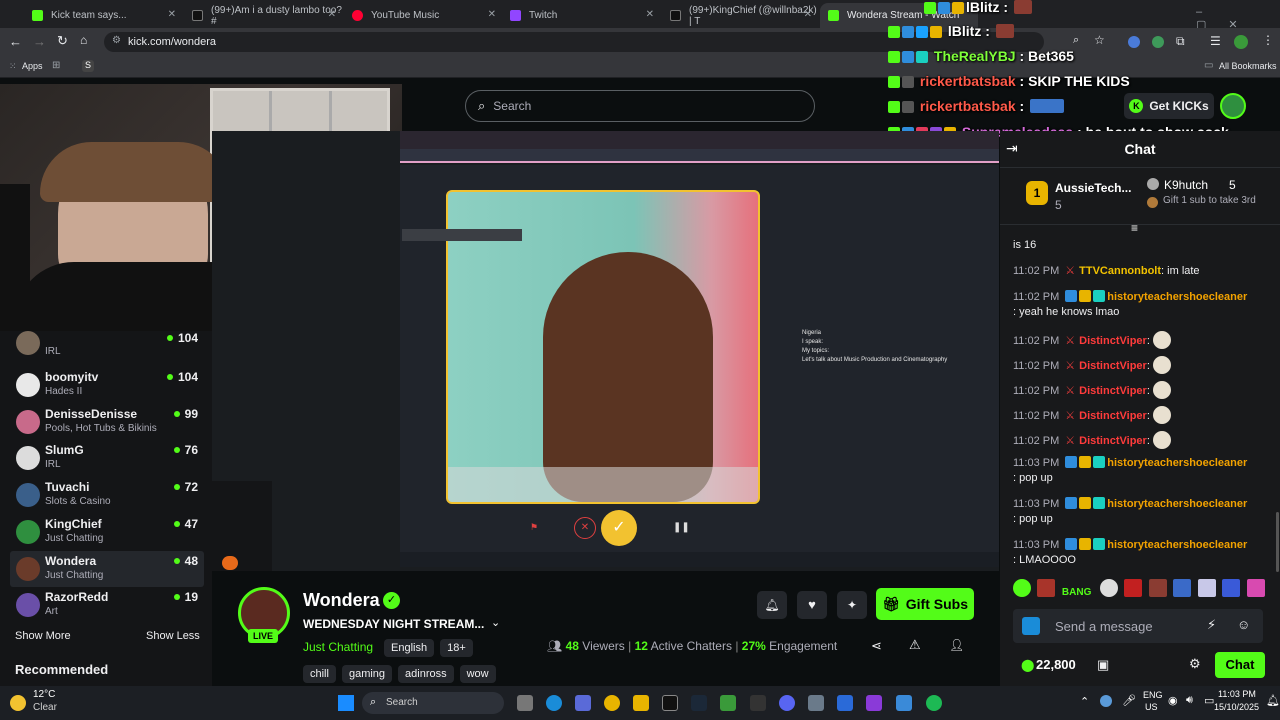 Image resolution: width=1280 pixels, height=720 pixels. Describe the element at coordinates (772, 605) in the screenshot. I see `bell-icon: 🔔︎` at that location.